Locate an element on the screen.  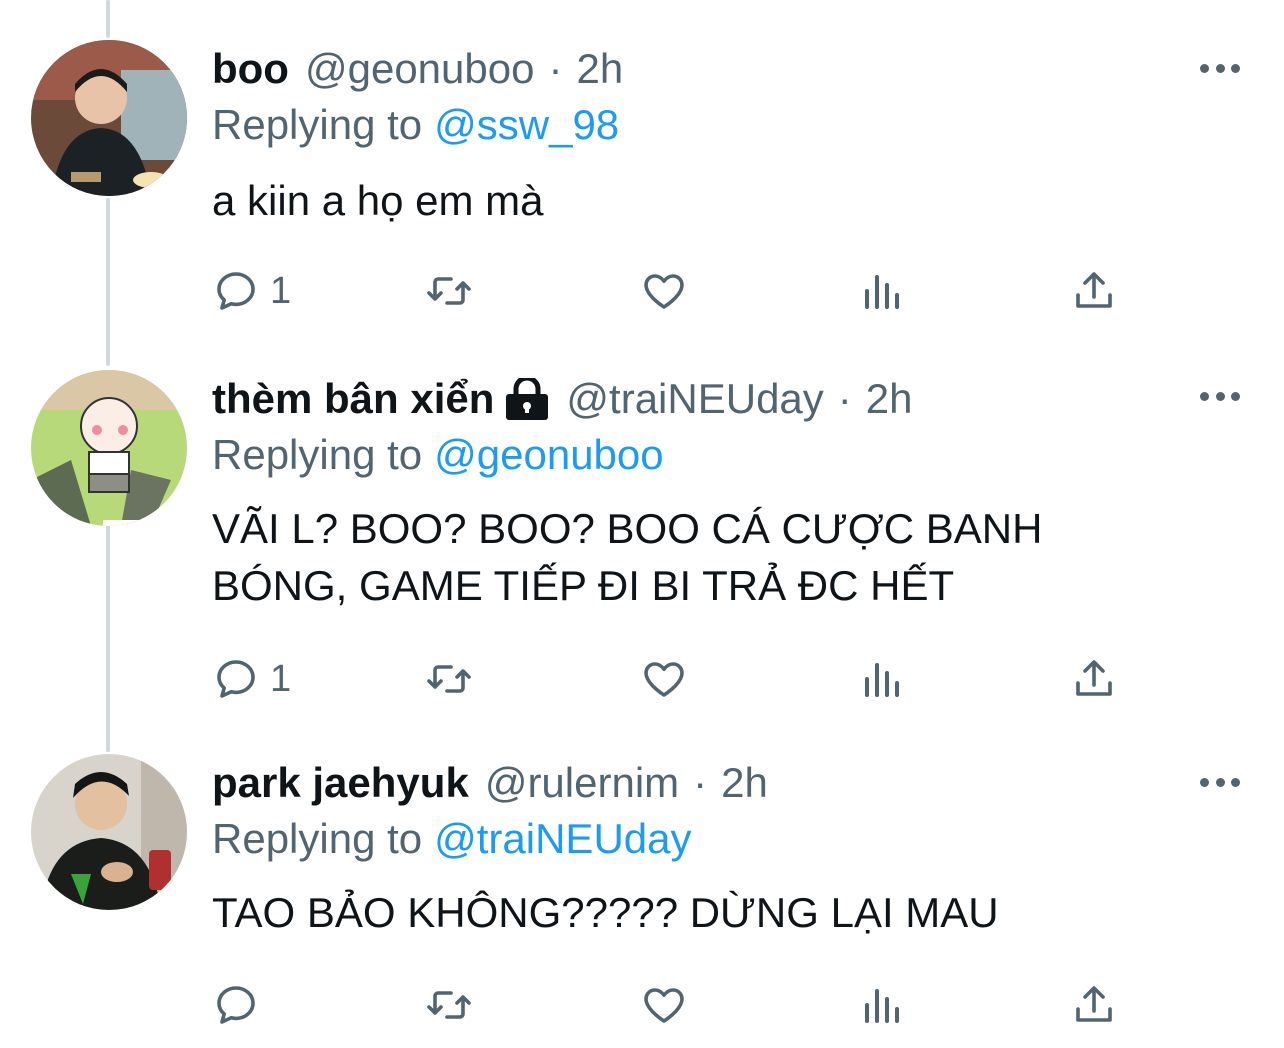
replying-to: Replying to @traiNEUday is located at coordinates (452, 839).